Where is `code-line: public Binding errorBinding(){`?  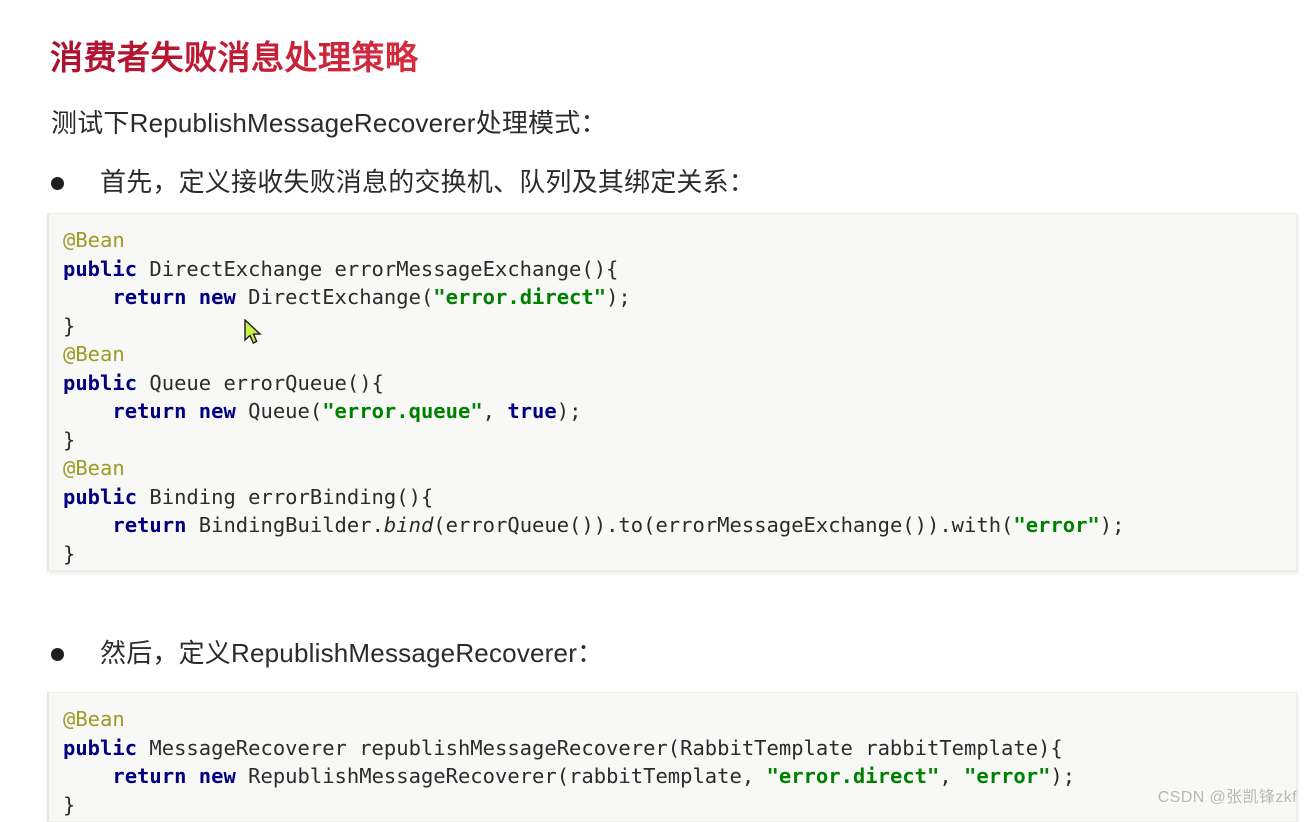 code-line: public Binding errorBinding(){ is located at coordinates (672, 497).